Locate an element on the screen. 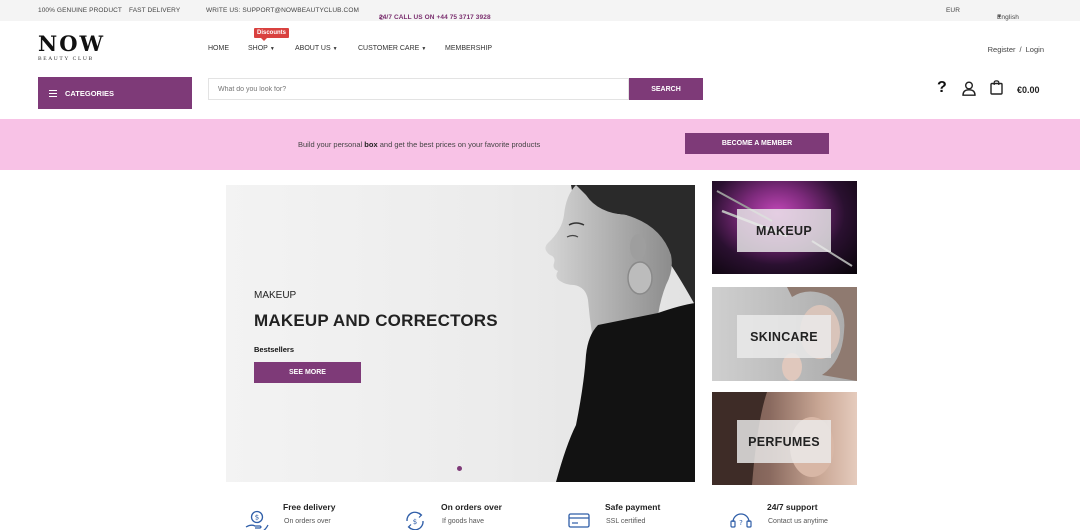 This screenshot has height=530, width=1080. logo: NOW BEAUTY CLUB is located at coordinates (73, 47).